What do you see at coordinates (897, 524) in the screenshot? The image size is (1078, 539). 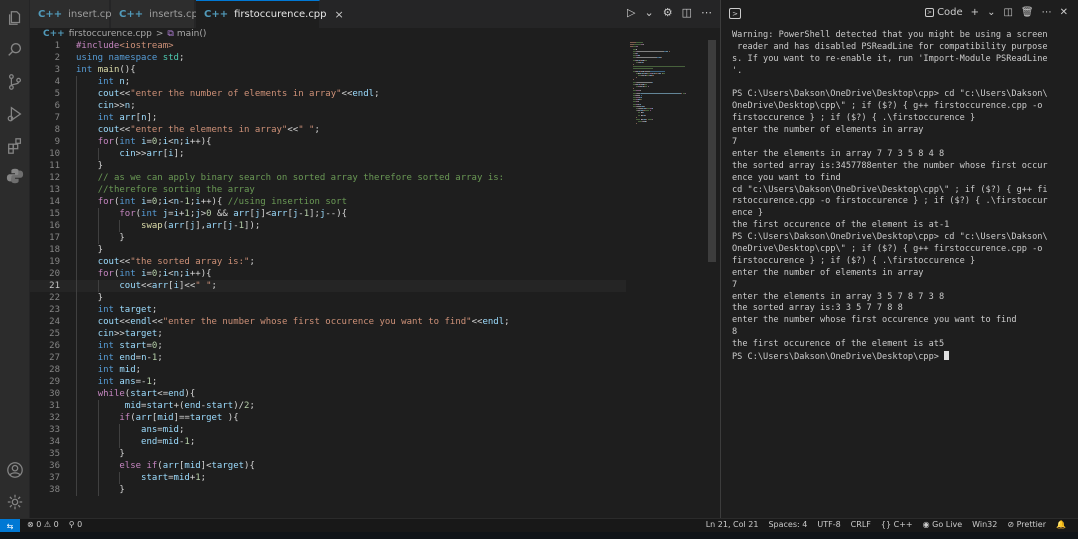 I see `language-mode: {} C++` at bounding box center [897, 524].